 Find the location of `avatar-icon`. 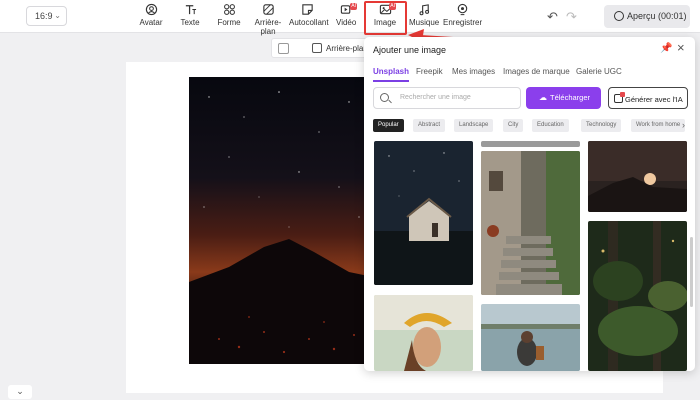

avatar-icon is located at coordinates (151, 10).